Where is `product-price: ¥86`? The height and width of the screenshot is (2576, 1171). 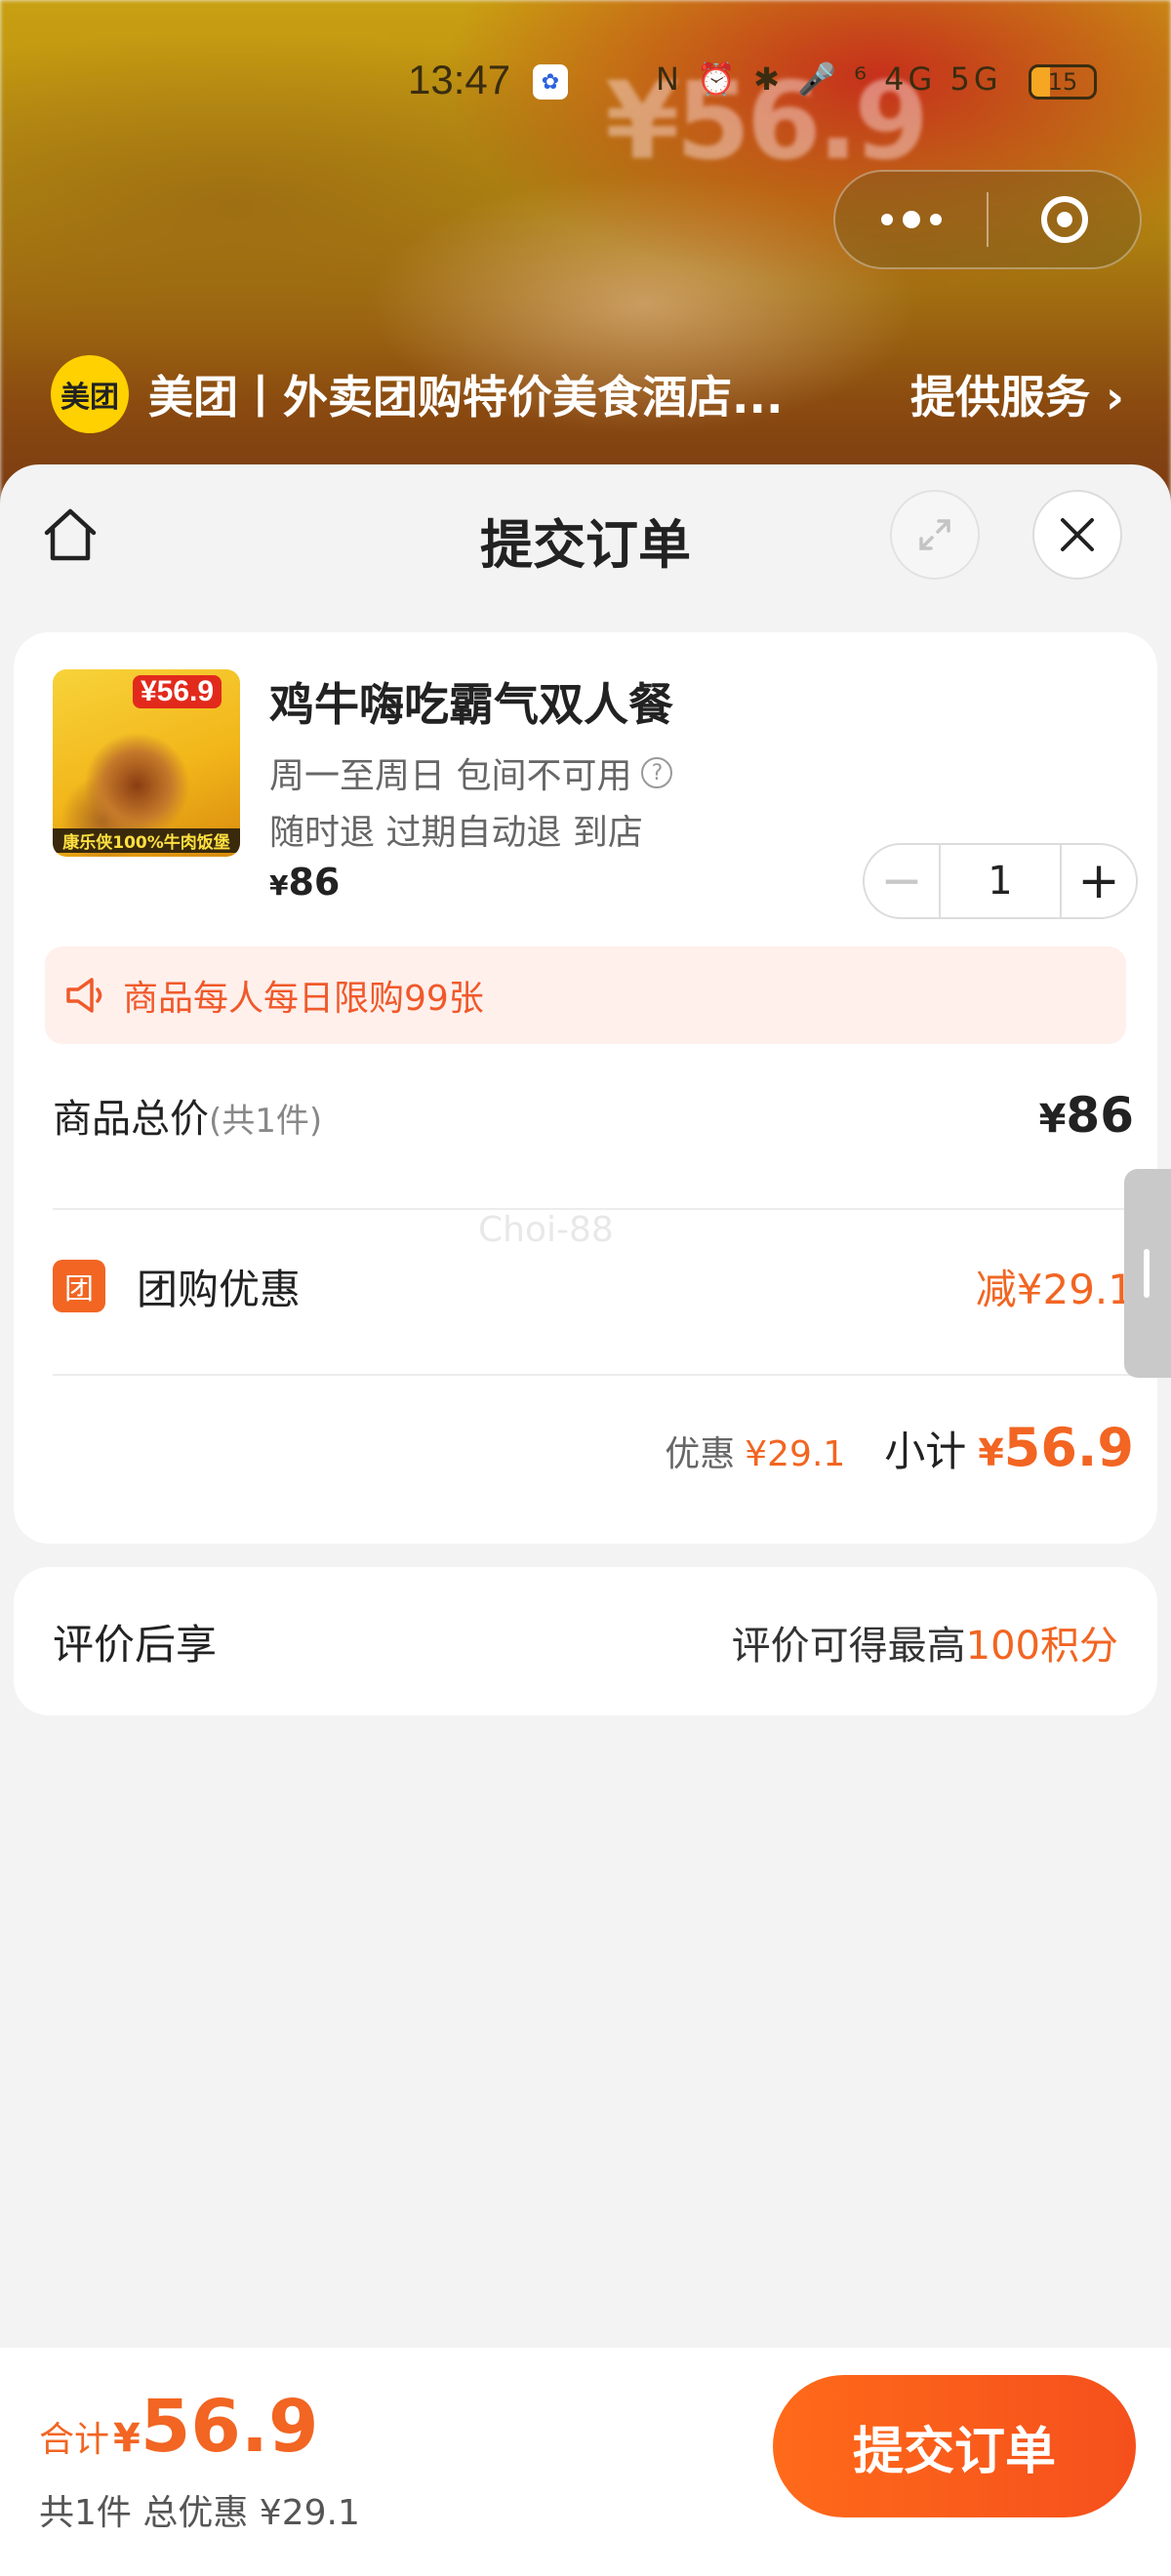 product-price: ¥86 is located at coordinates (304, 882).